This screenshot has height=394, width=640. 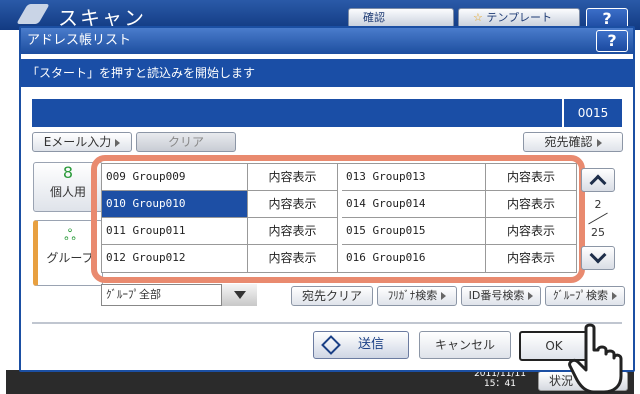 I want to click on background-confirm-label: 確認, so click(x=374, y=17).